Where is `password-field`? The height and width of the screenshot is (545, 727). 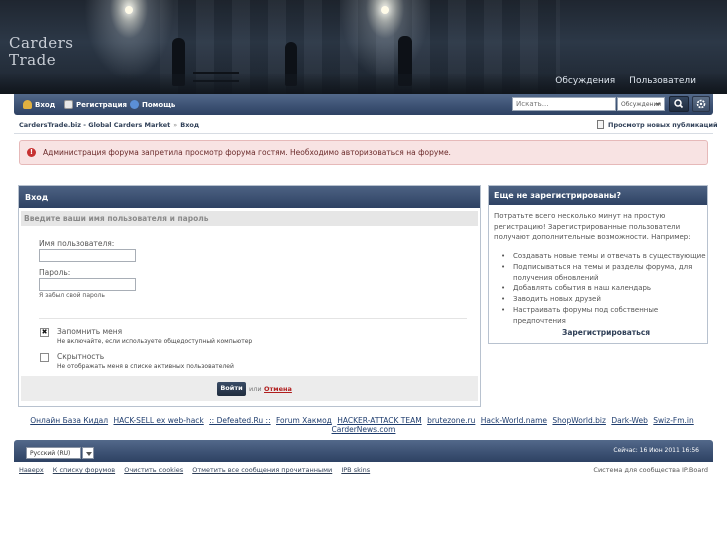
password-field is located at coordinates (87, 284).